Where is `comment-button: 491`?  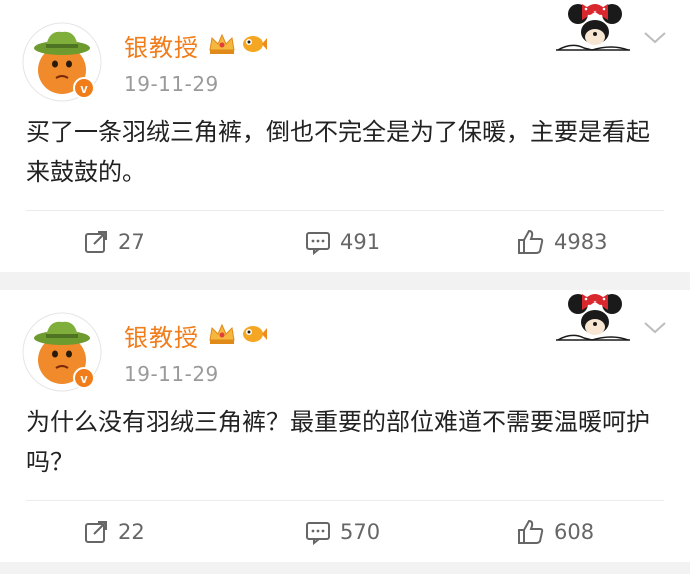
comment-button: 491 is located at coordinates (342, 242).